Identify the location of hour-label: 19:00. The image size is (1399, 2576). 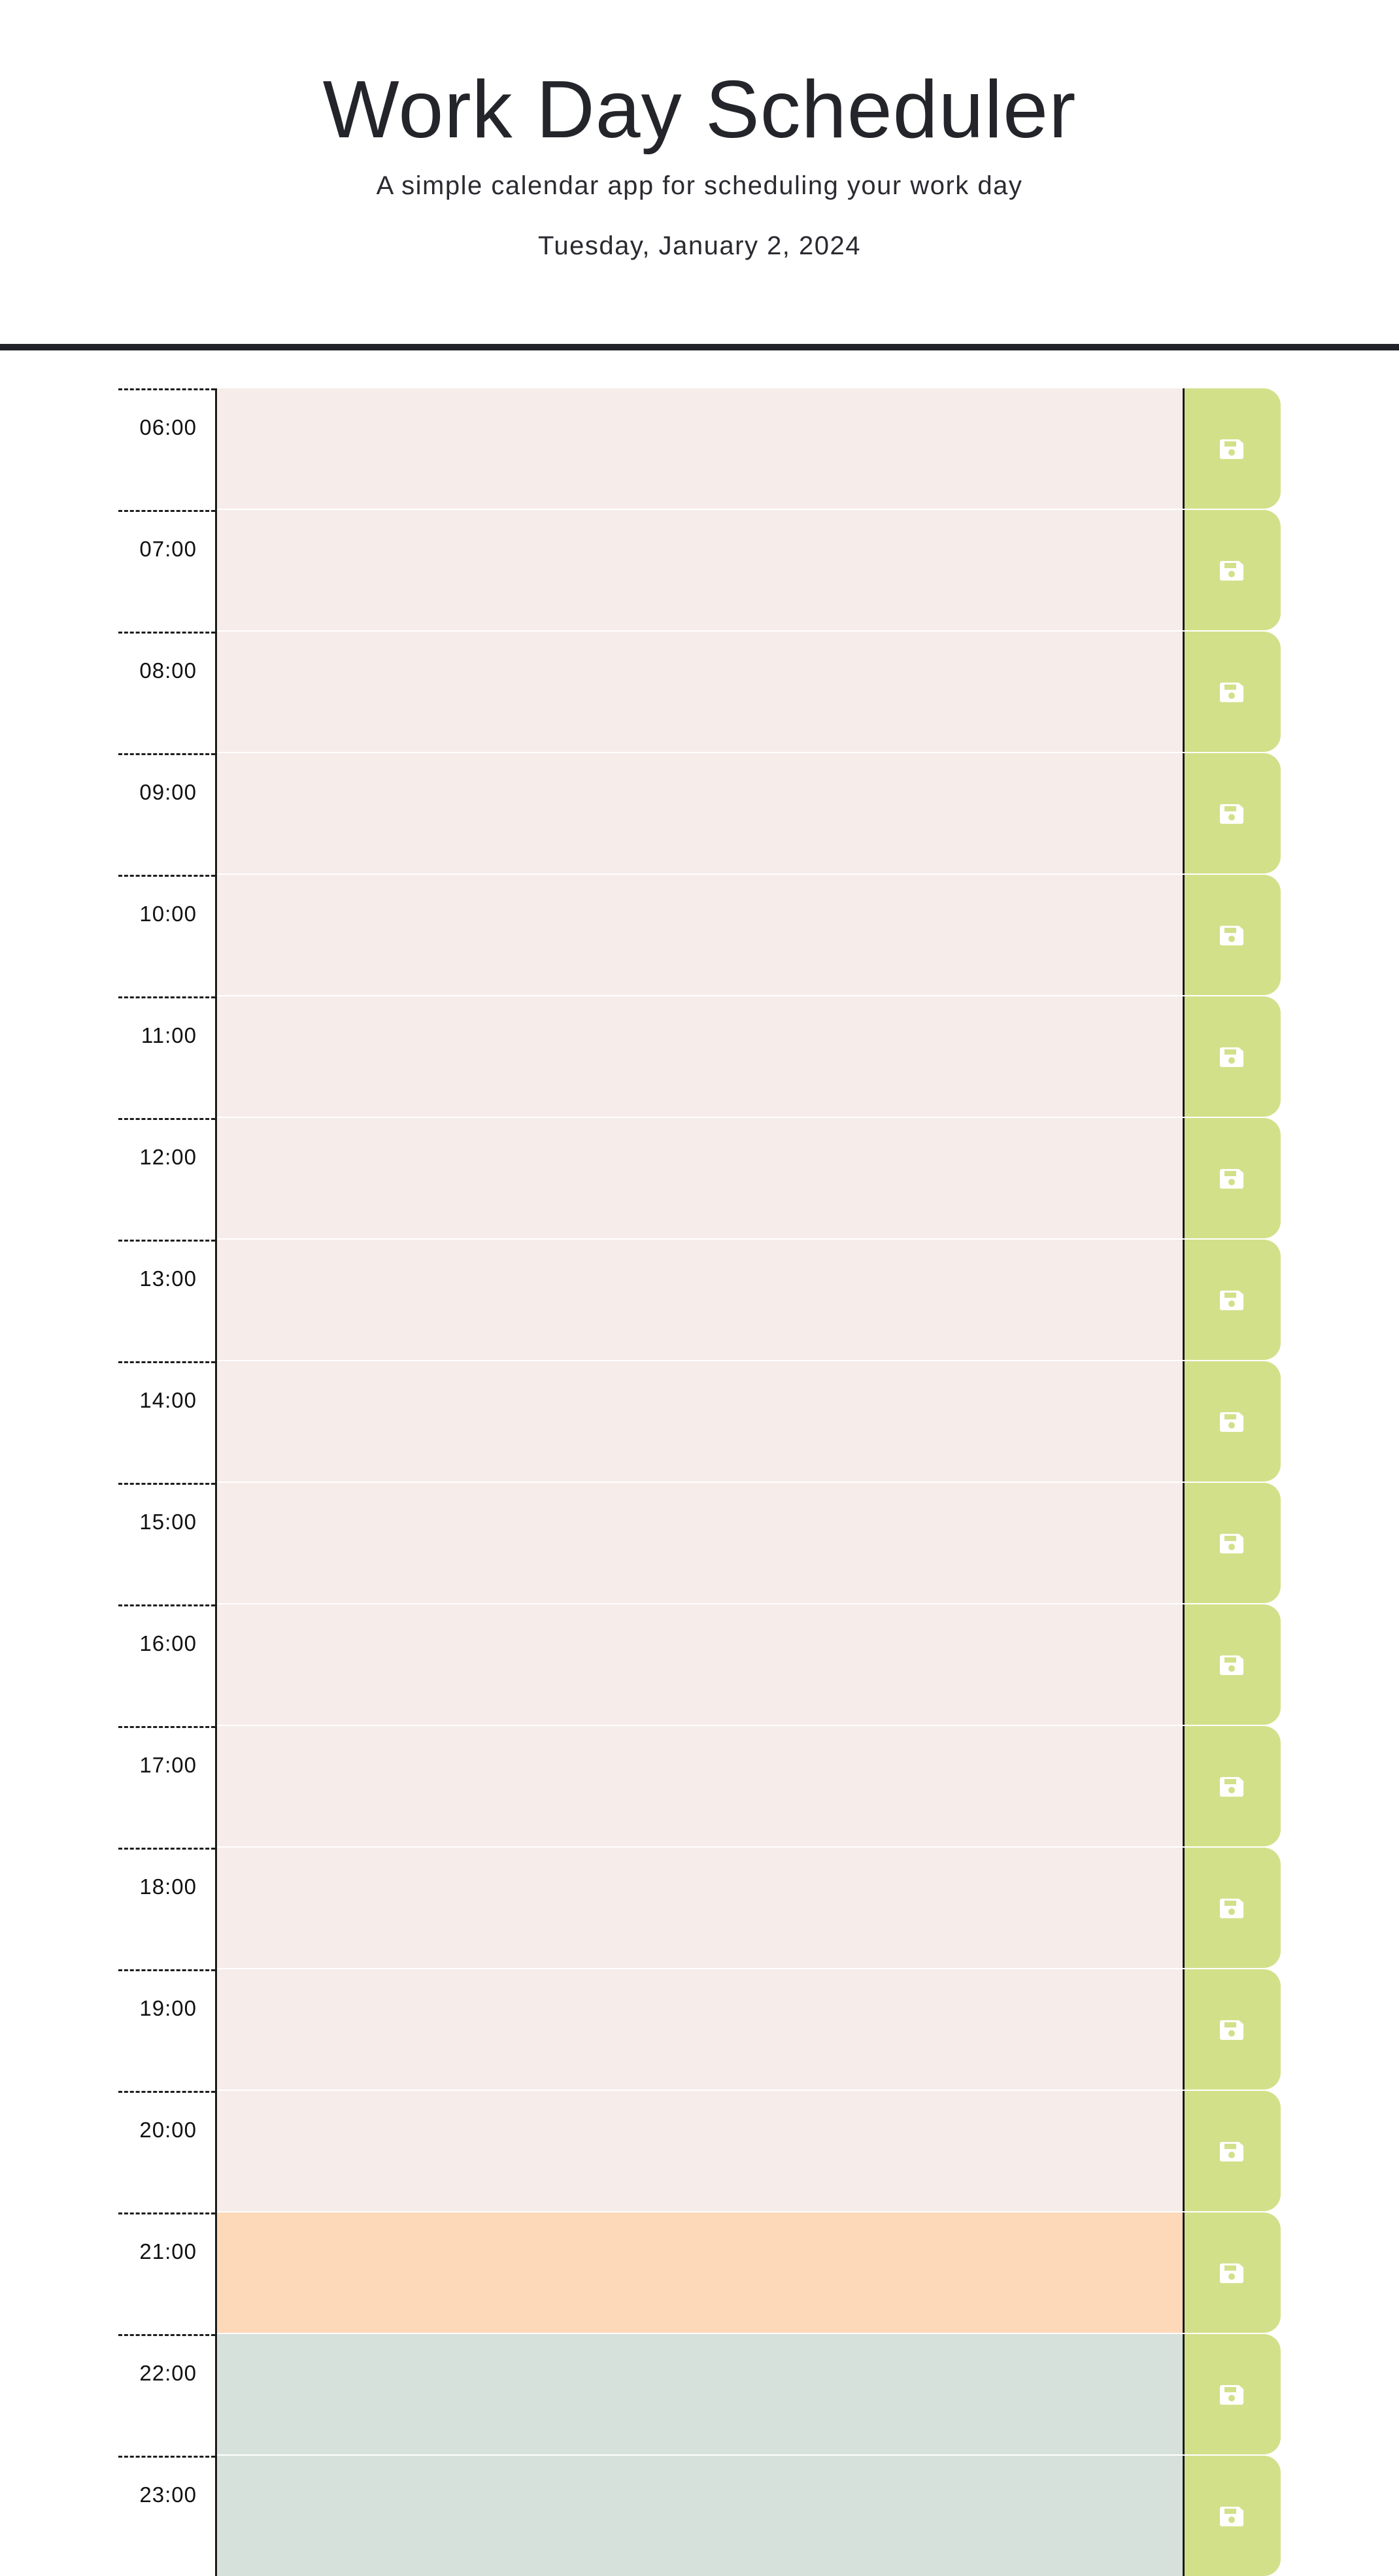
(166, 2030).